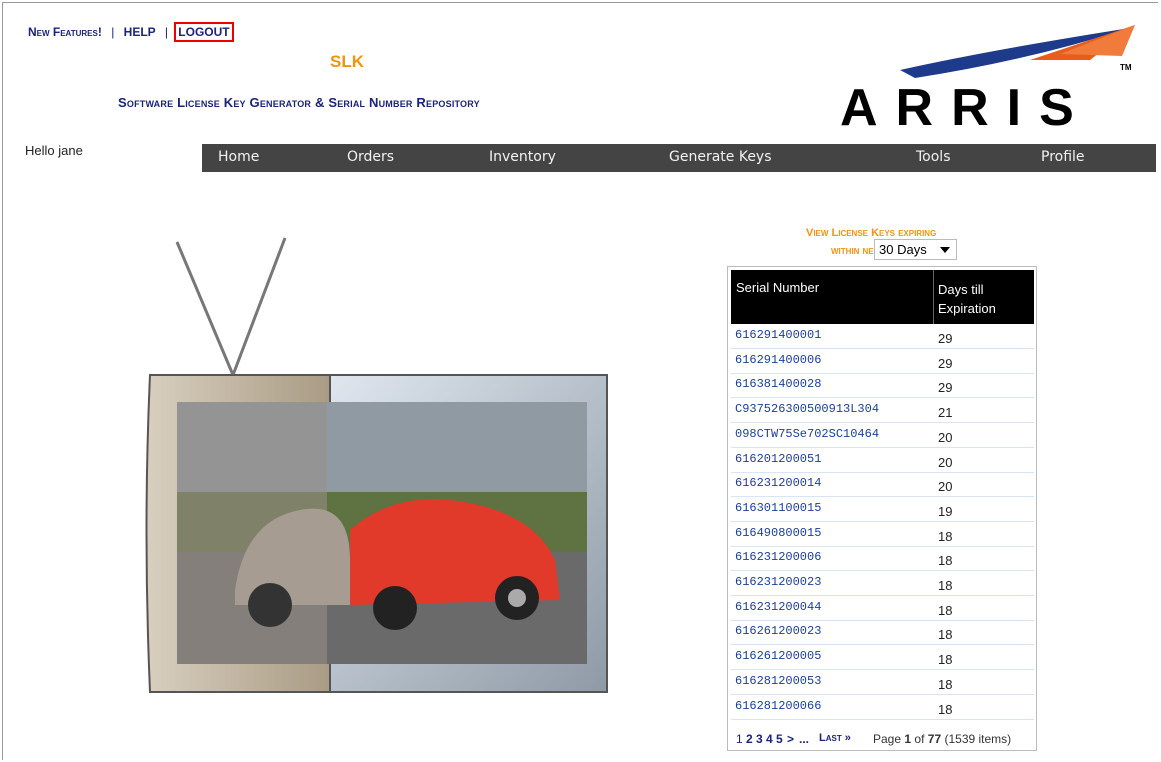 The height and width of the screenshot is (762, 1161). What do you see at coordinates (882, 633) in the screenshot?
I see `table-row: 616261200023 18` at bounding box center [882, 633].